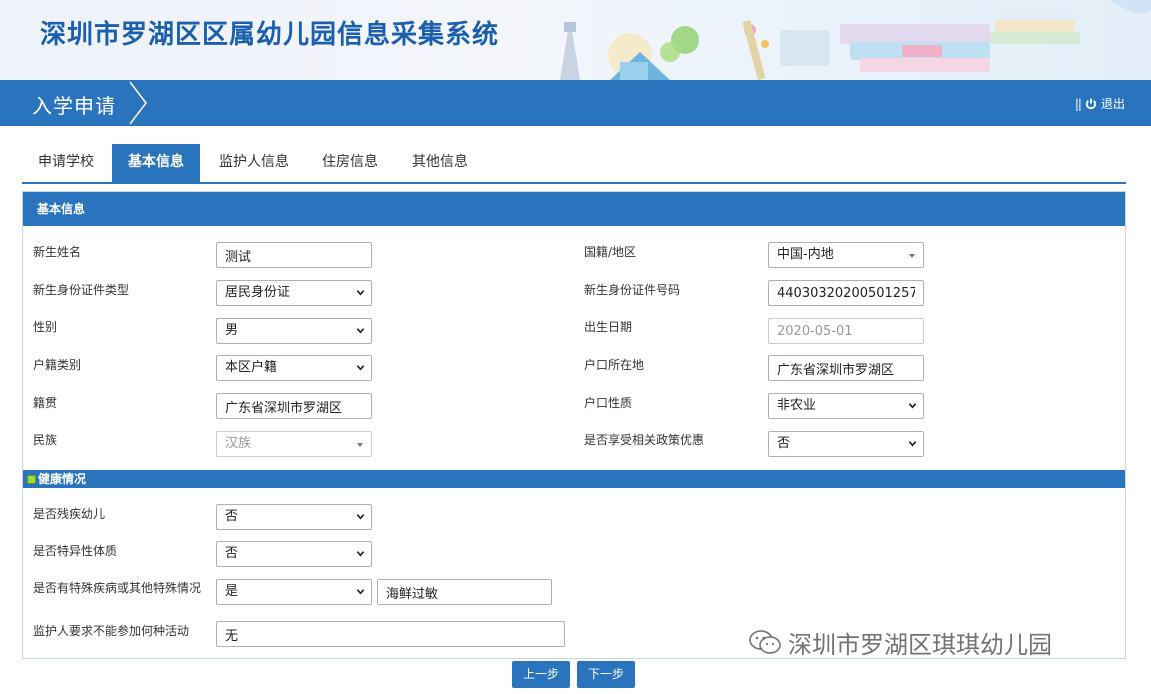 This screenshot has height=694, width=1151. Describe the element at coordinates (232, 516) in the screenshot. I see `disabled-child-value: 否` at that location.